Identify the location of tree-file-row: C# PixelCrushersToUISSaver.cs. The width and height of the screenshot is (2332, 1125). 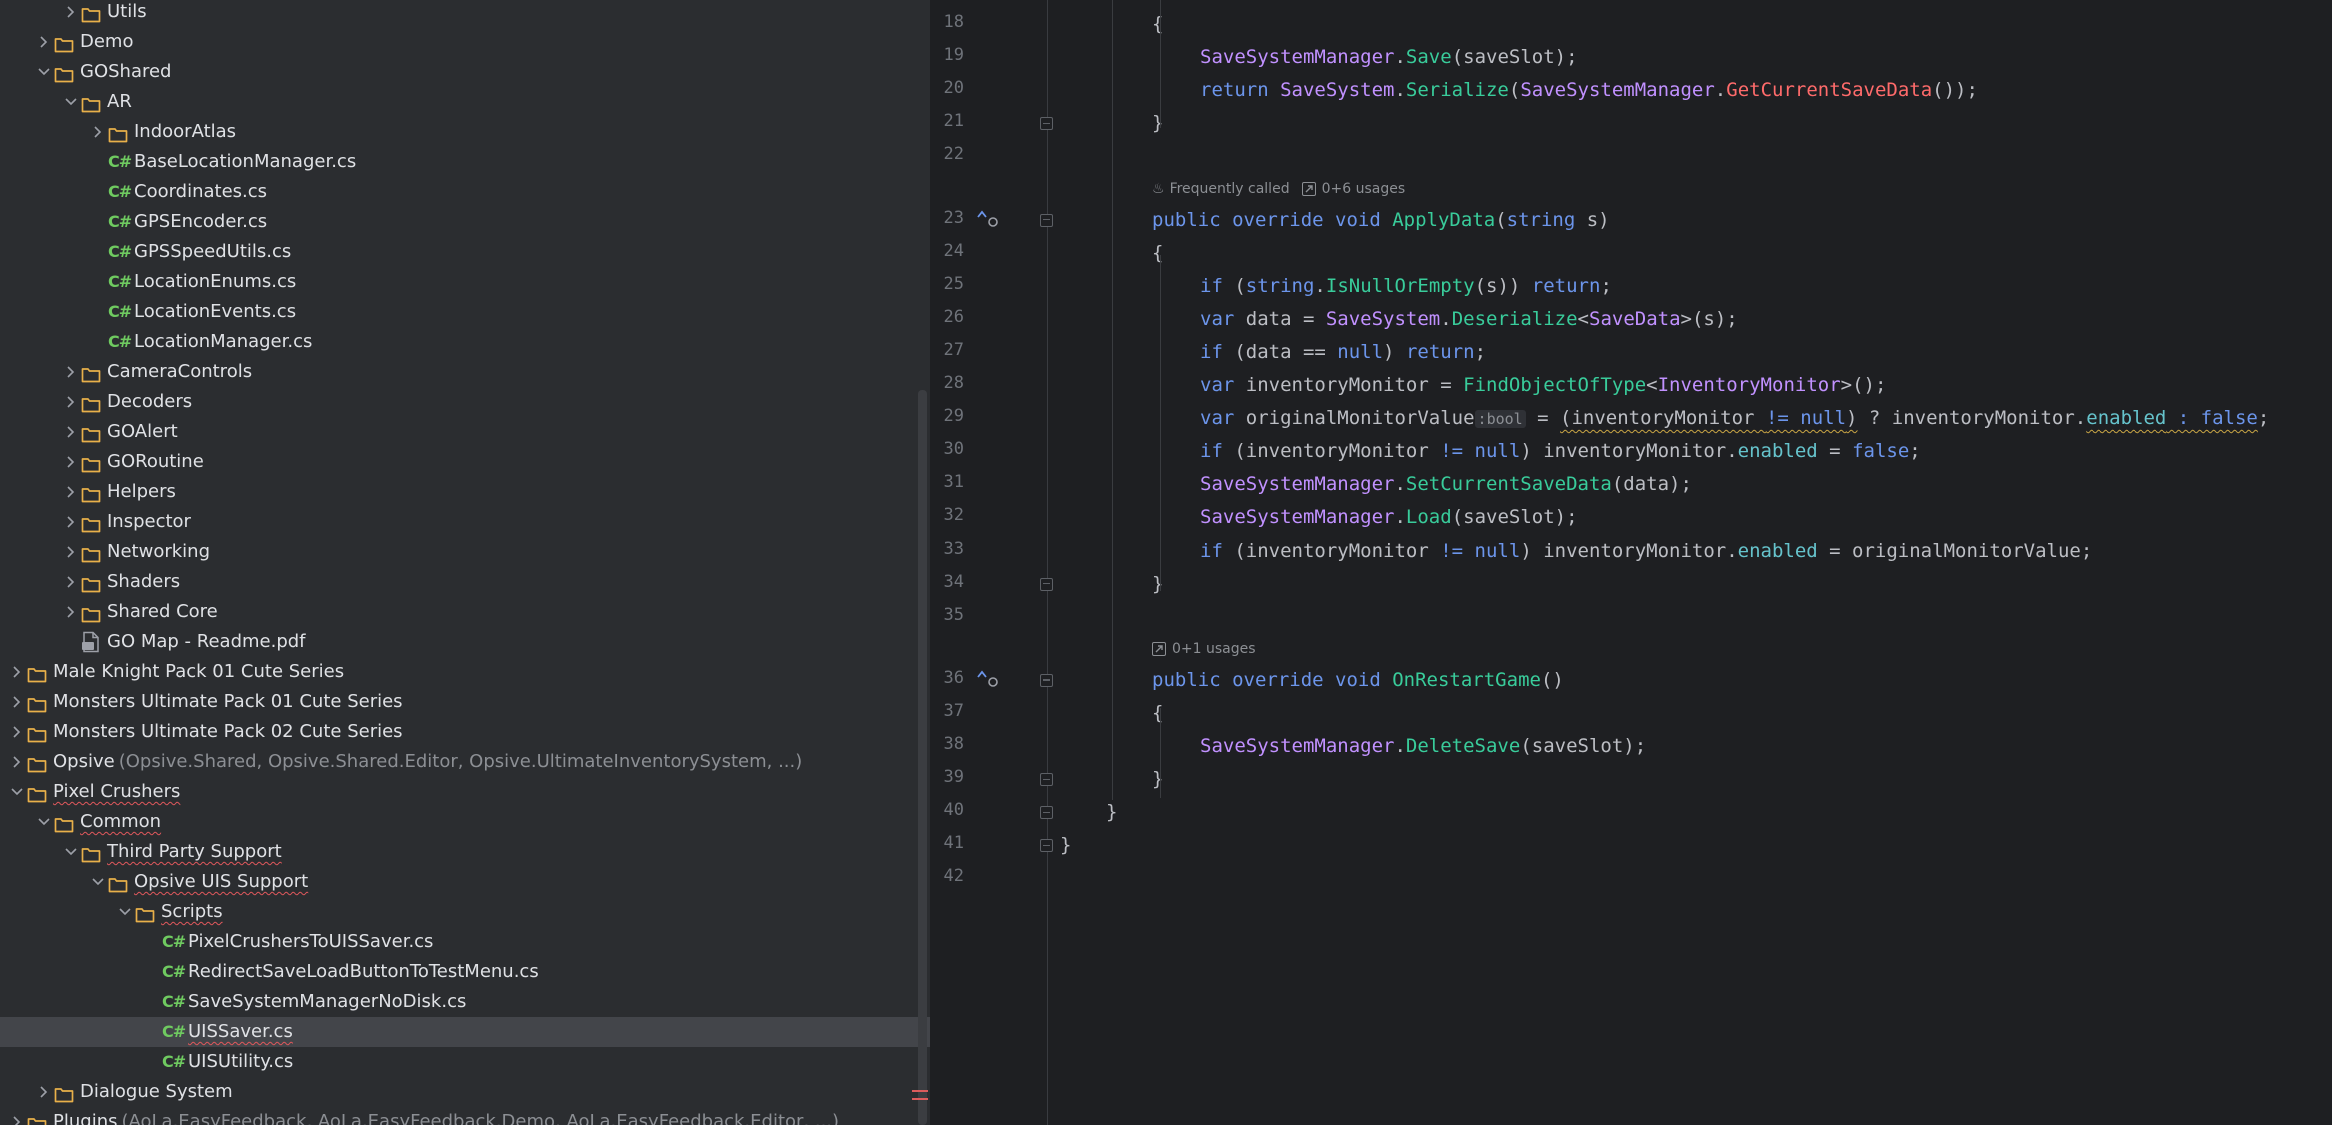
(465, 942).